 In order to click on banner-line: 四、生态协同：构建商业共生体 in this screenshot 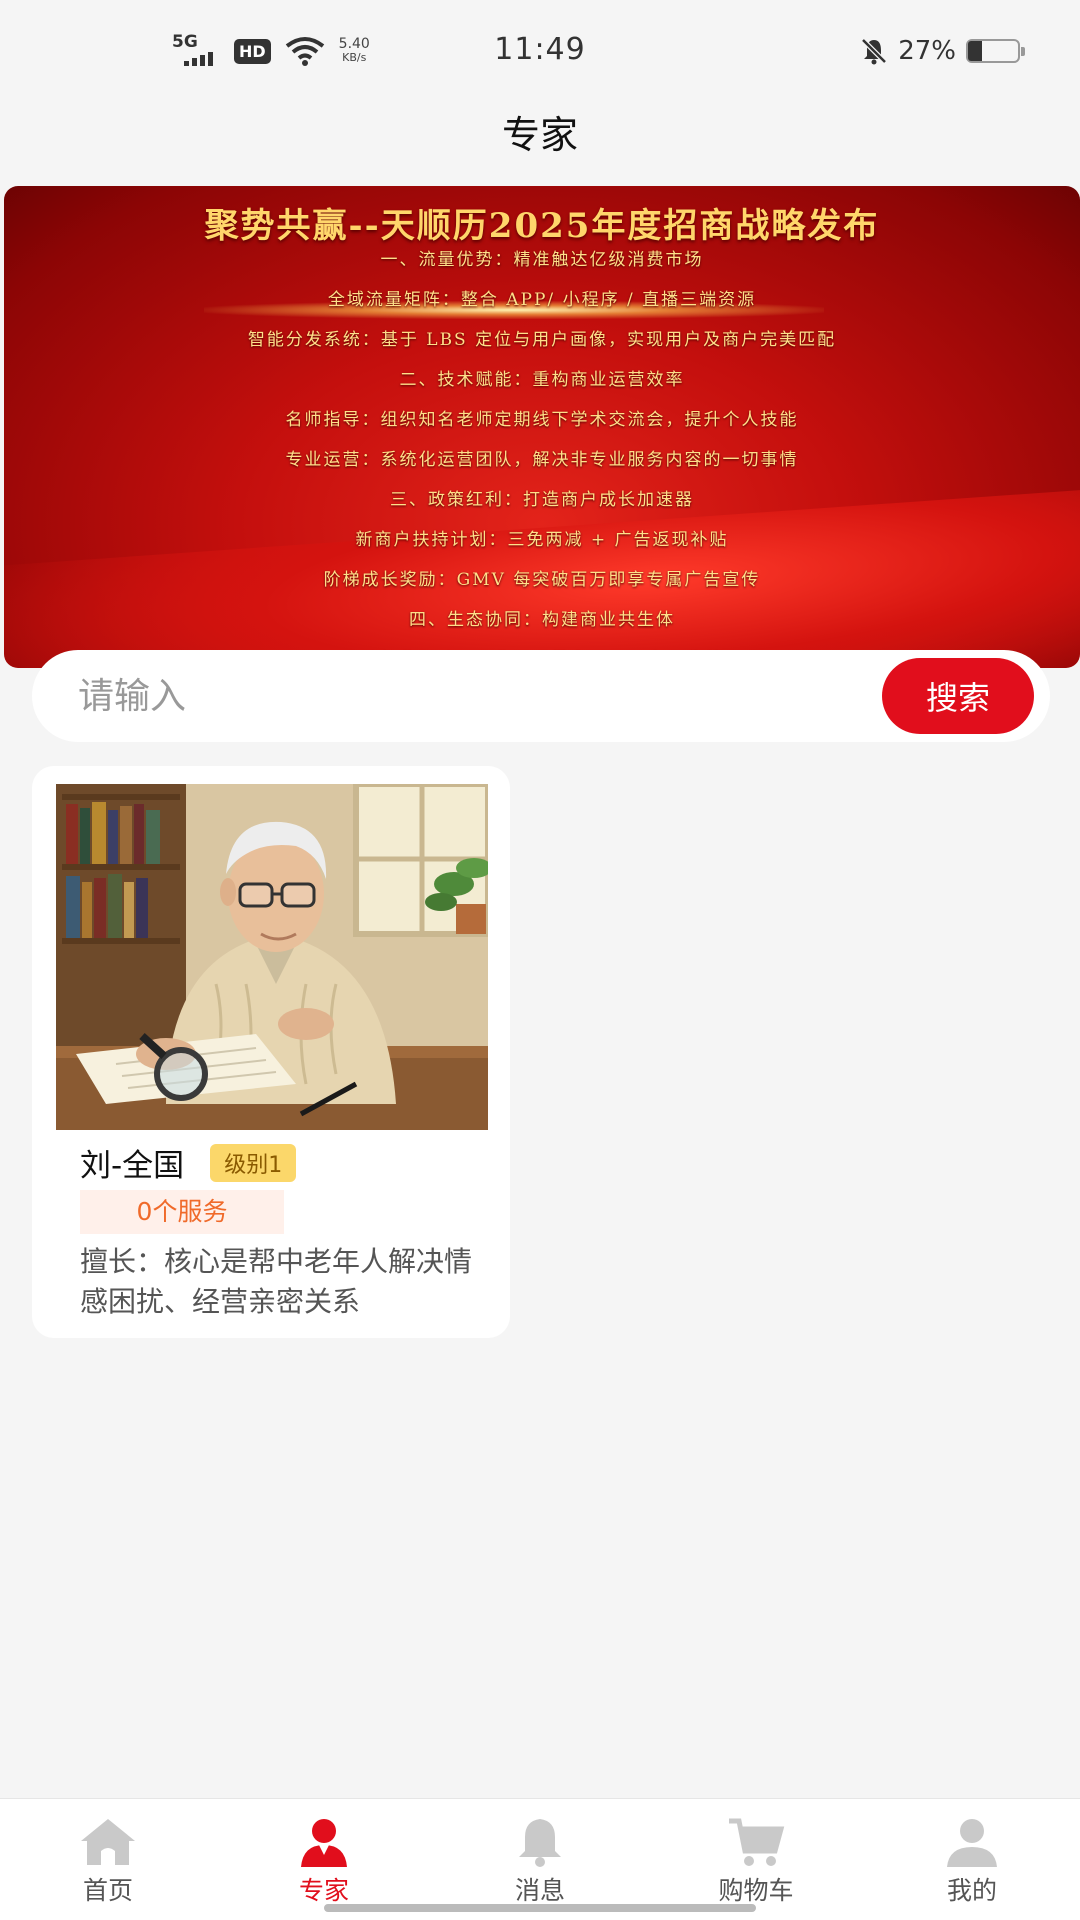, I will do `click(542, 620)`.